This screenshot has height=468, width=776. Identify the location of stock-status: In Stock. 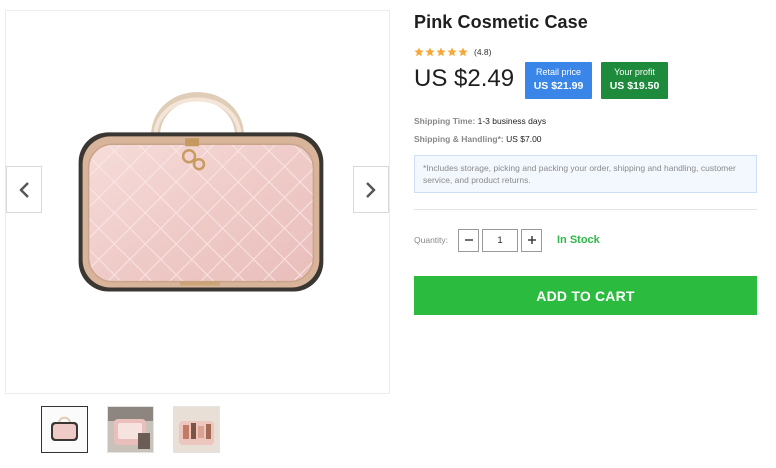
(578, 240).